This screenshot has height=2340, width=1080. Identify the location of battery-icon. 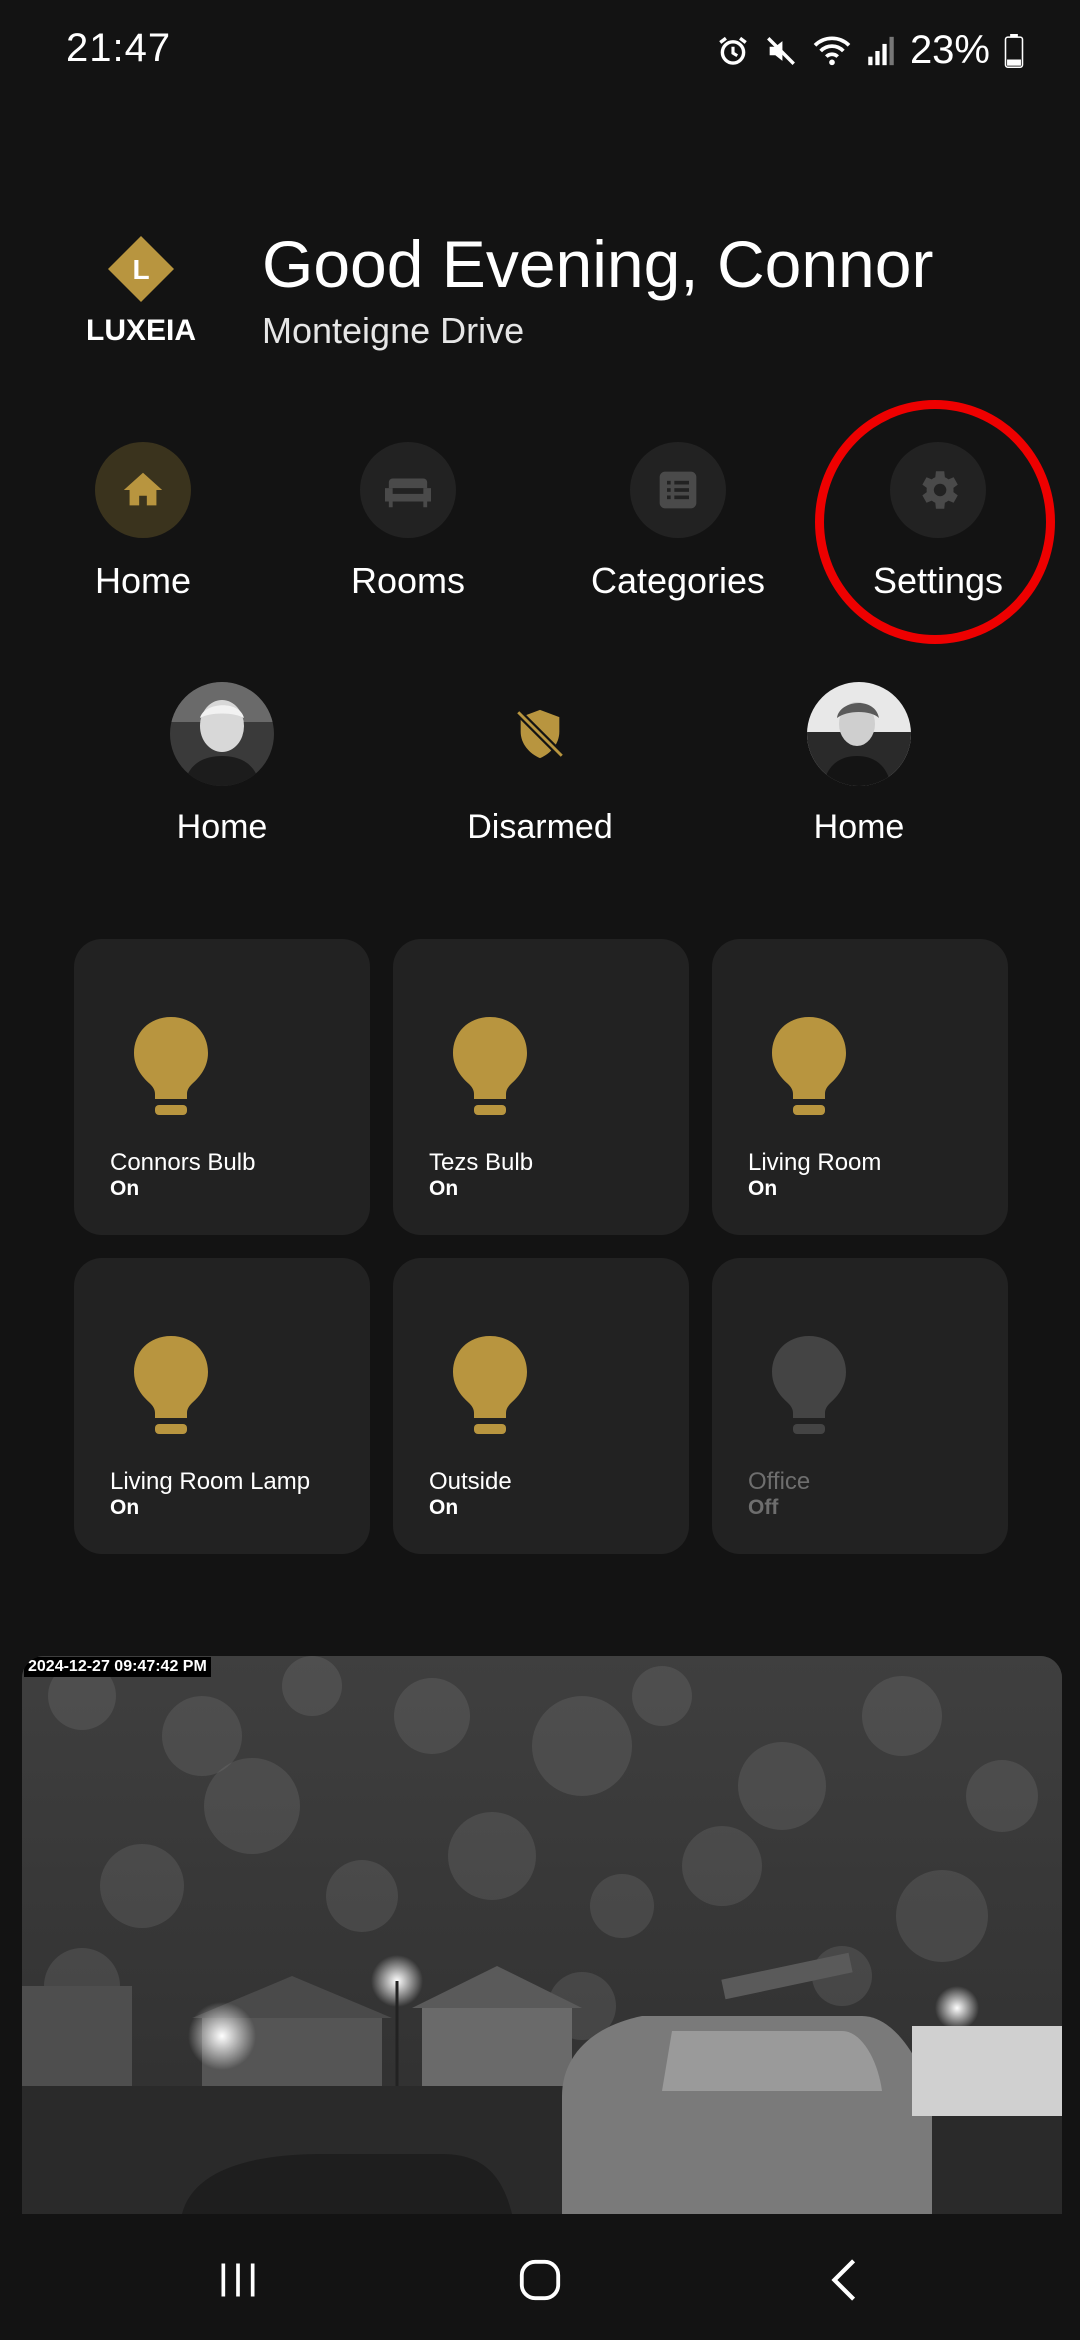
(1014, 50).